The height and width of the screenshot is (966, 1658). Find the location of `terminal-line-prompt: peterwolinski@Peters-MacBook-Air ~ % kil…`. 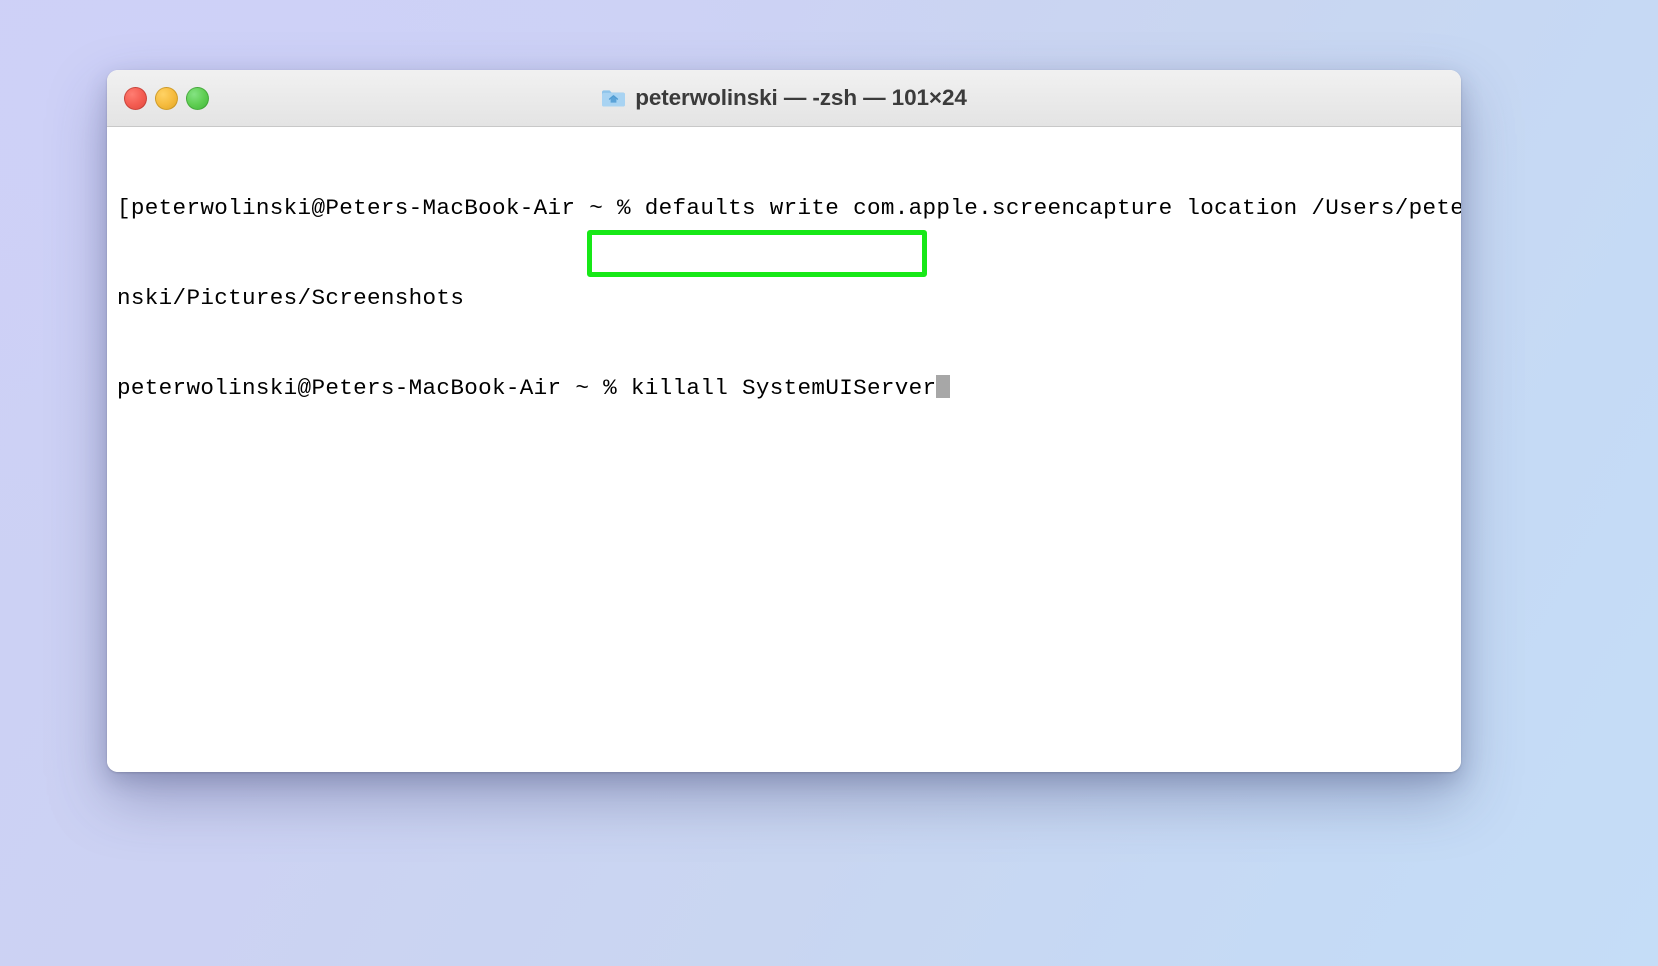

terminal-line-prompt: peterwolinski@Peters-MacBook-Air ~ % kil… is located at coordinates (789, 388).